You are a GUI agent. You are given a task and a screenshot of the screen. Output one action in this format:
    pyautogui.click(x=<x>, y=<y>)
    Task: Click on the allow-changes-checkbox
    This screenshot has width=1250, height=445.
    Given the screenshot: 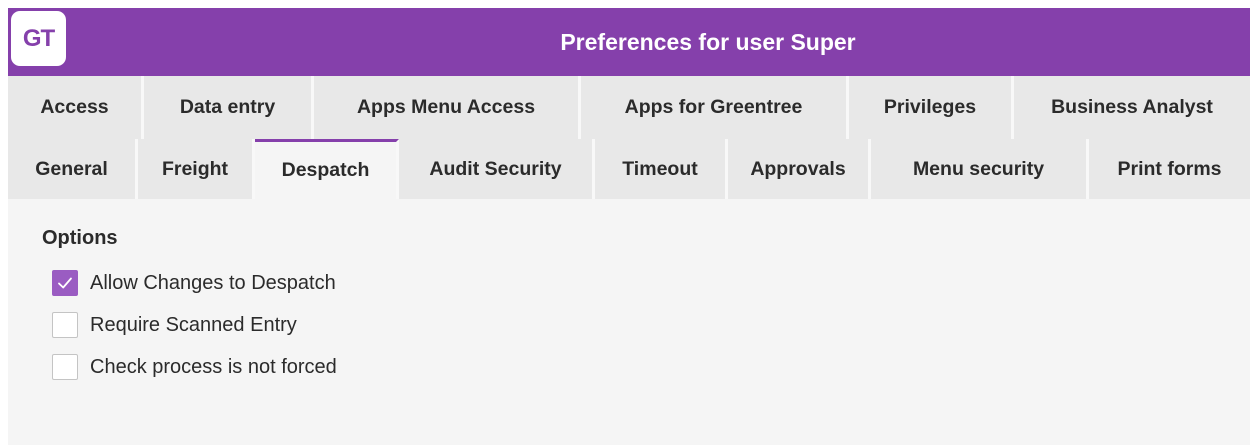 What is the action you would take?
    pyautogui.click(x=65, y=283)
    